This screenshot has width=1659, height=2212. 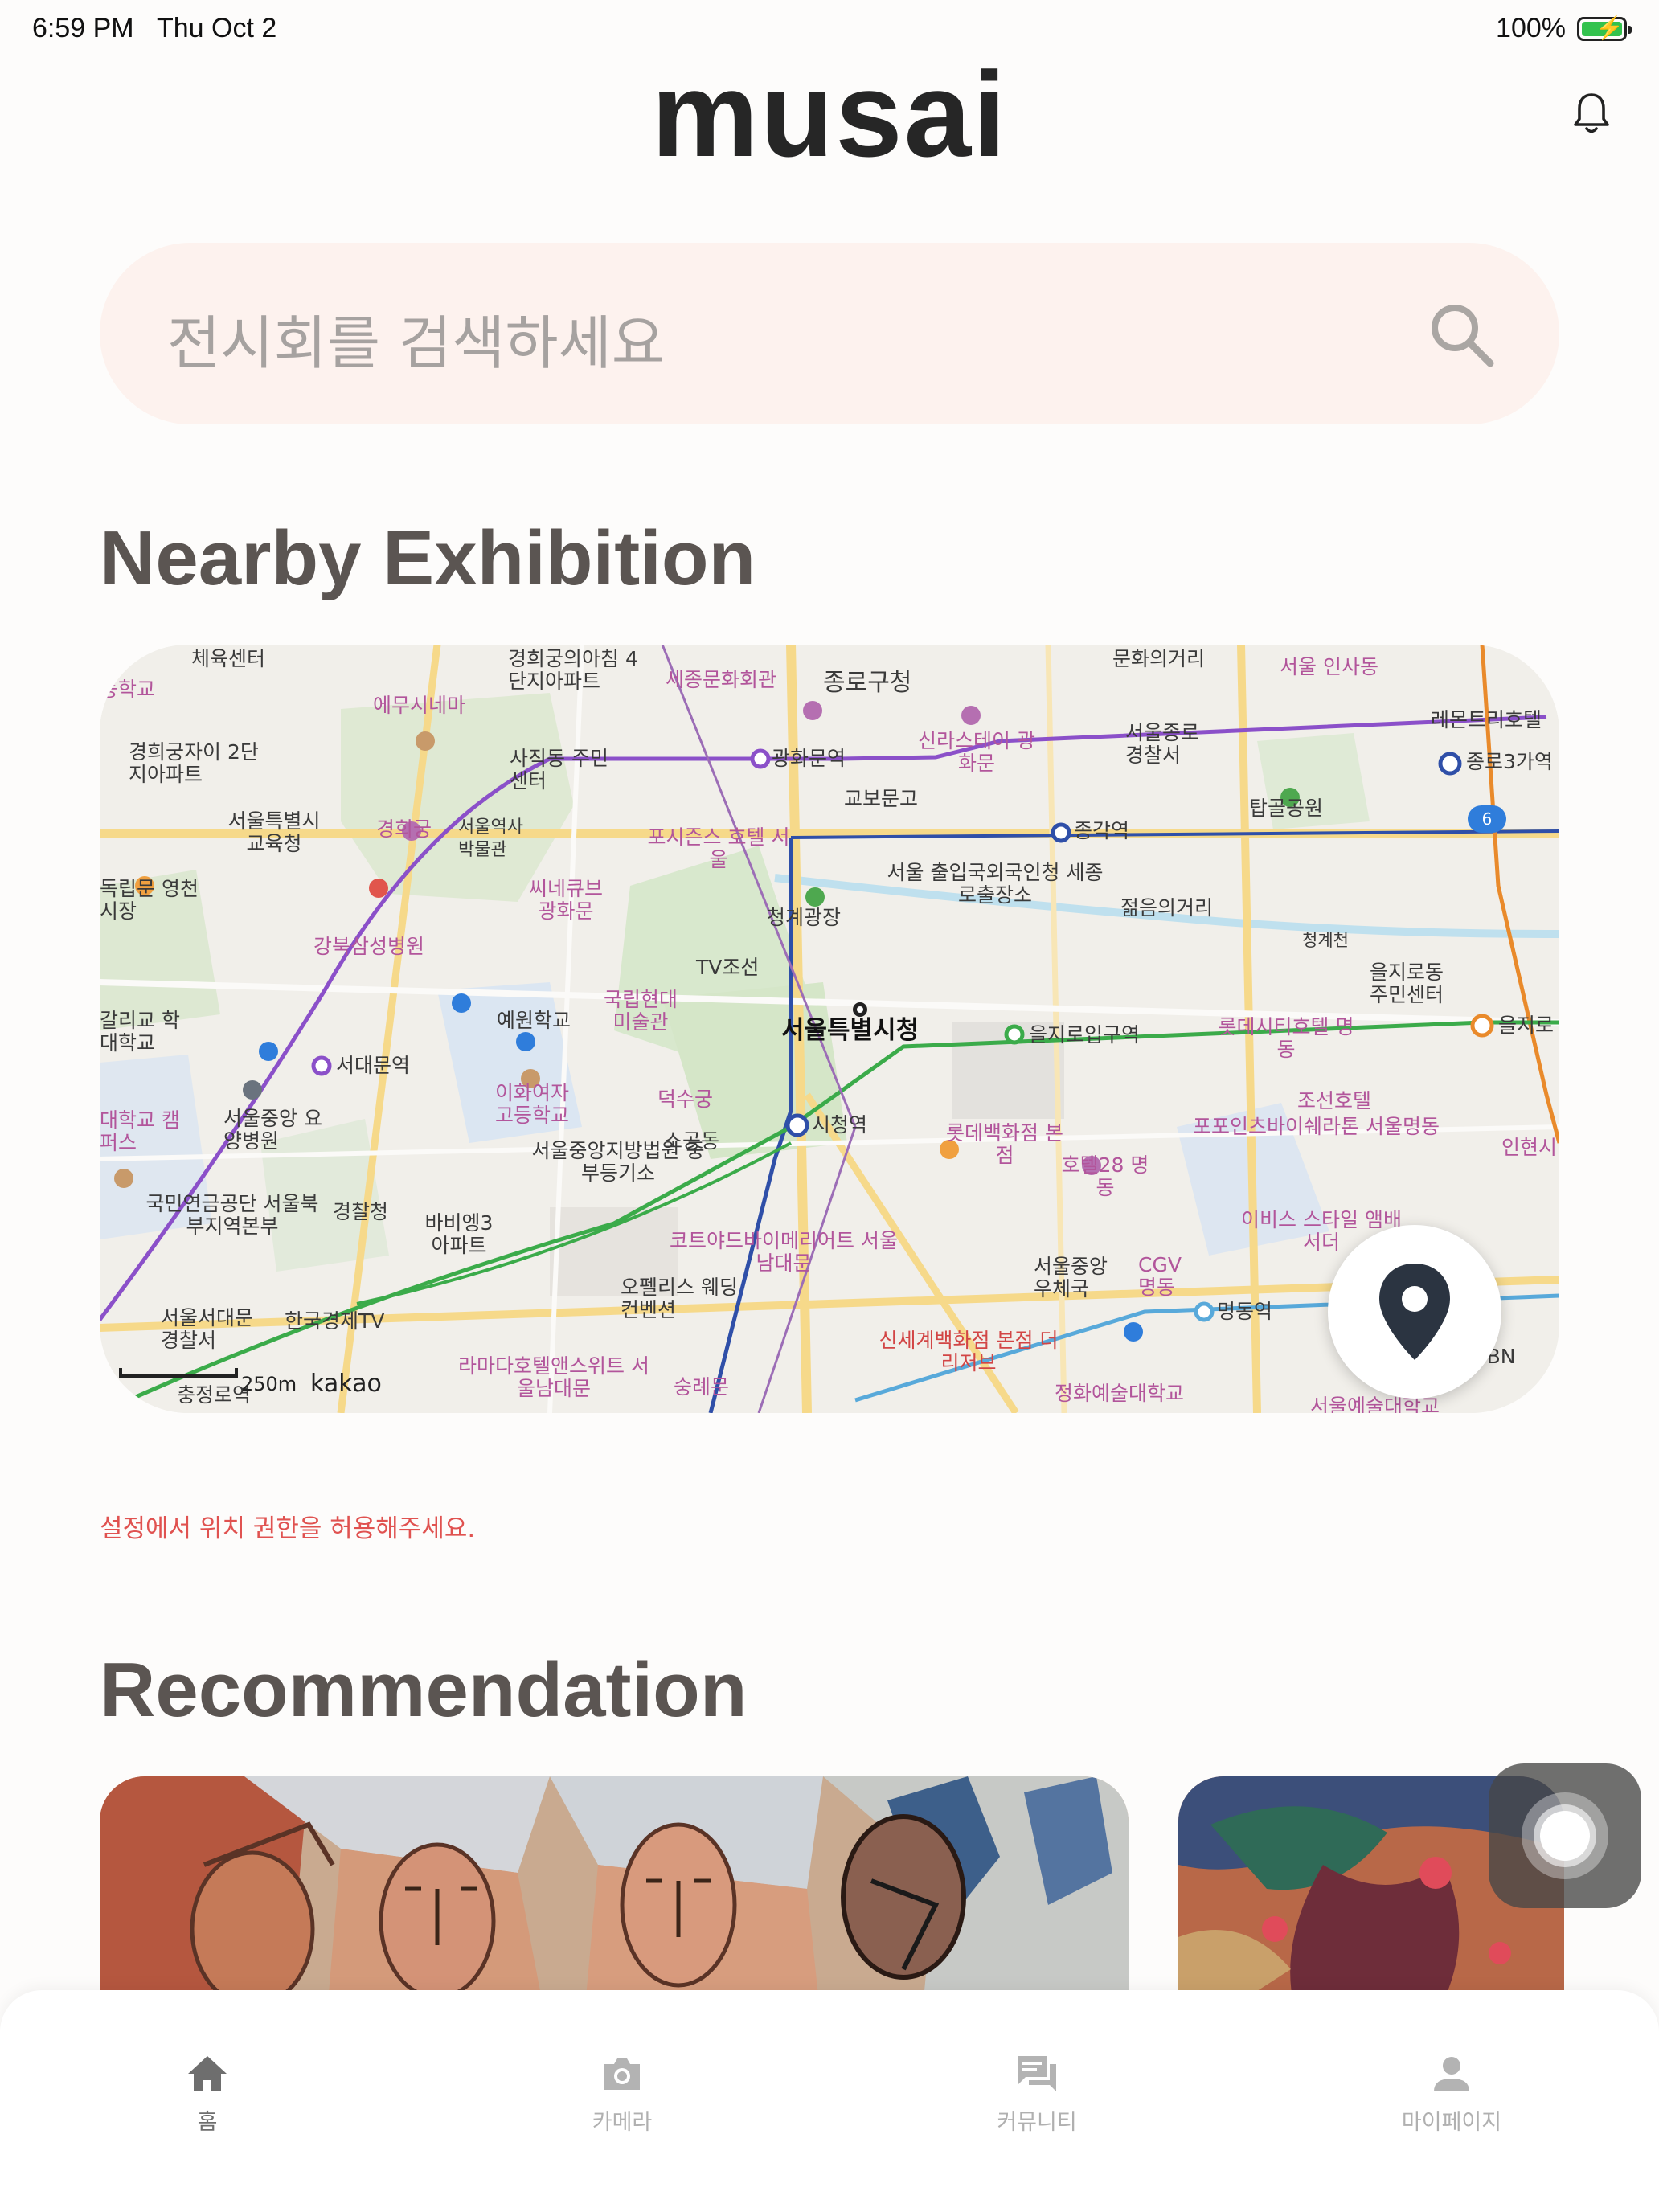 What do you see at coordinates (207, 2093) in the screenshot?
I see `tab-home: 홈` at bounding box center [207, 2093].